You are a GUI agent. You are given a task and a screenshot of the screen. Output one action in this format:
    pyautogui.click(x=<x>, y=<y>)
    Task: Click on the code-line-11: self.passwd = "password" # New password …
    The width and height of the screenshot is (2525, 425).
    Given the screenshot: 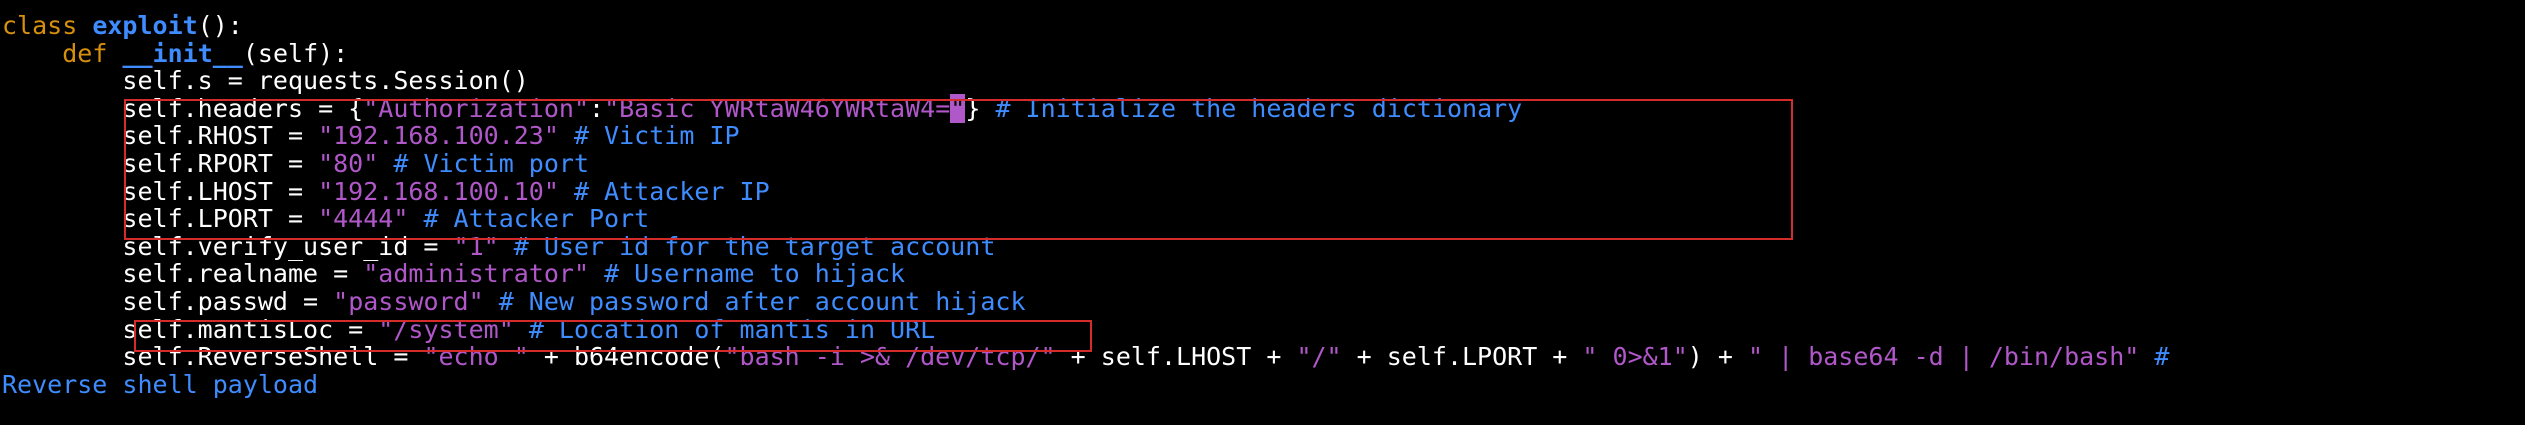 What is the action you would take?
    pyautogui.click(x=514, y=301)
    